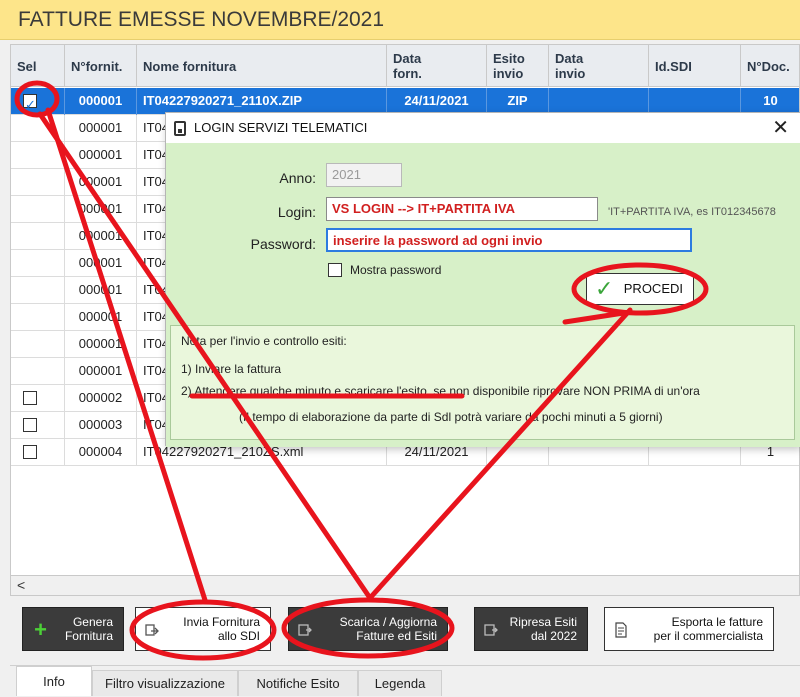 The image size is (800, 697). I want to click on close-icon: ✕, so click(780, 127).